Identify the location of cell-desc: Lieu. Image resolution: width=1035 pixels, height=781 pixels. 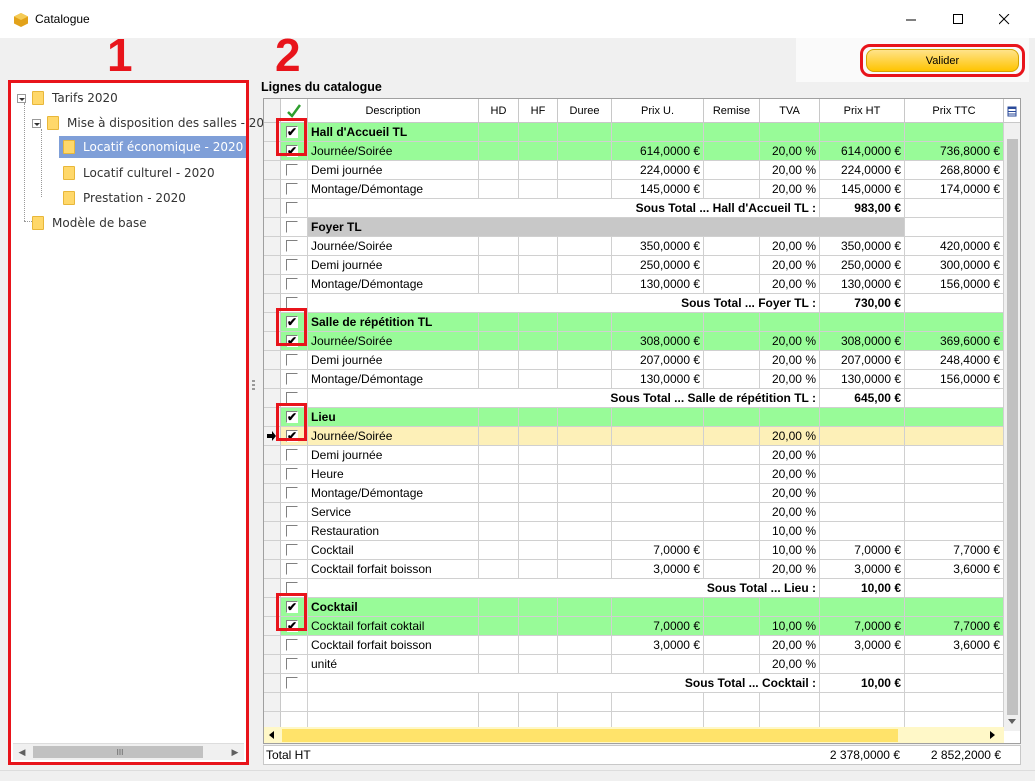
(393, 417).